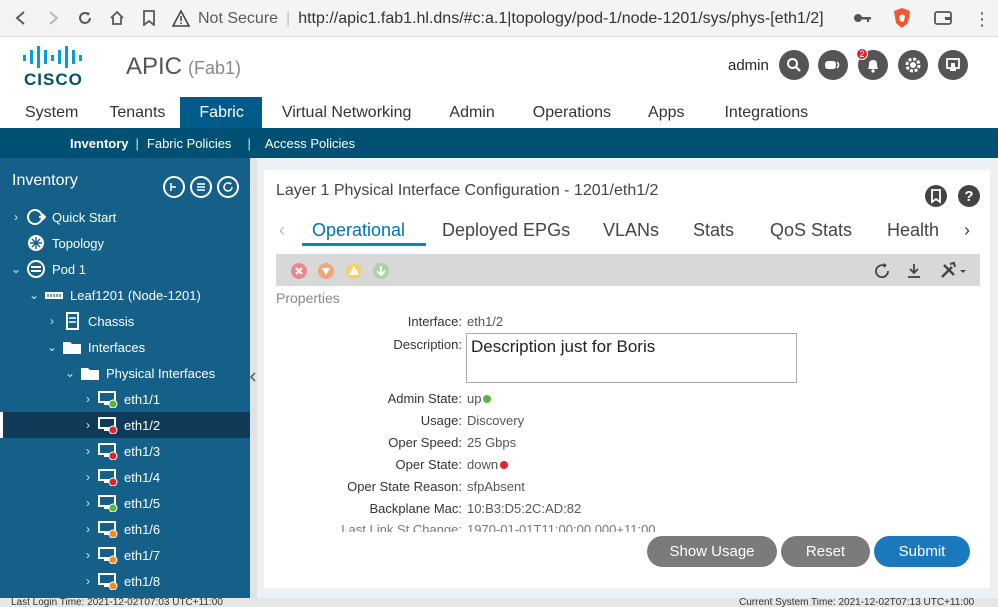 Image resolution: width=998 pixels, height=607 pixels. I want to click on sidebar-collapse-handle, so click(253, 378).